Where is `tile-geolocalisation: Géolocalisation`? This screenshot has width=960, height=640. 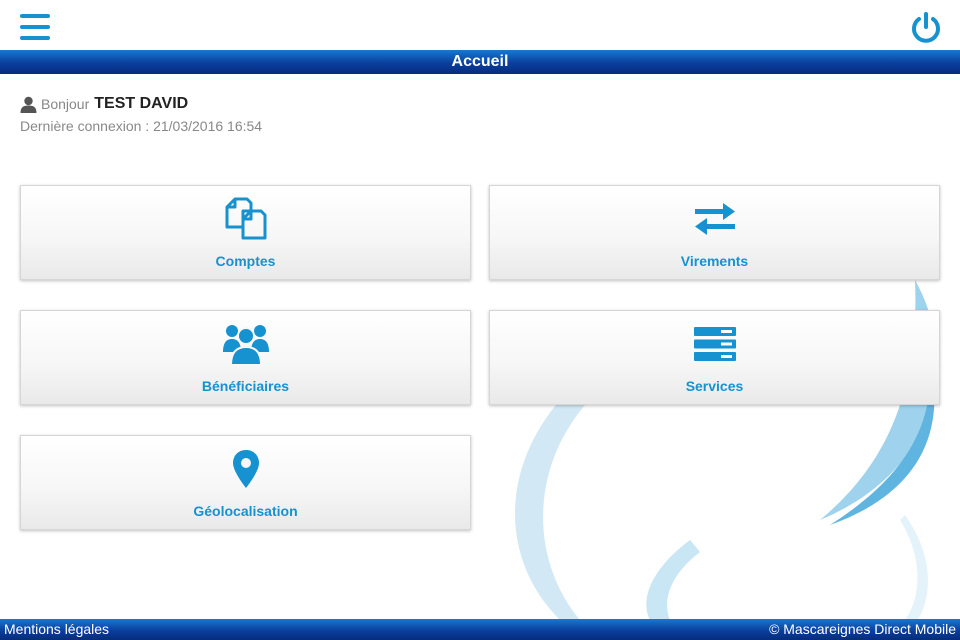 tile-geolocalisation: Géolocalisation is located at coordinates (245, 482).